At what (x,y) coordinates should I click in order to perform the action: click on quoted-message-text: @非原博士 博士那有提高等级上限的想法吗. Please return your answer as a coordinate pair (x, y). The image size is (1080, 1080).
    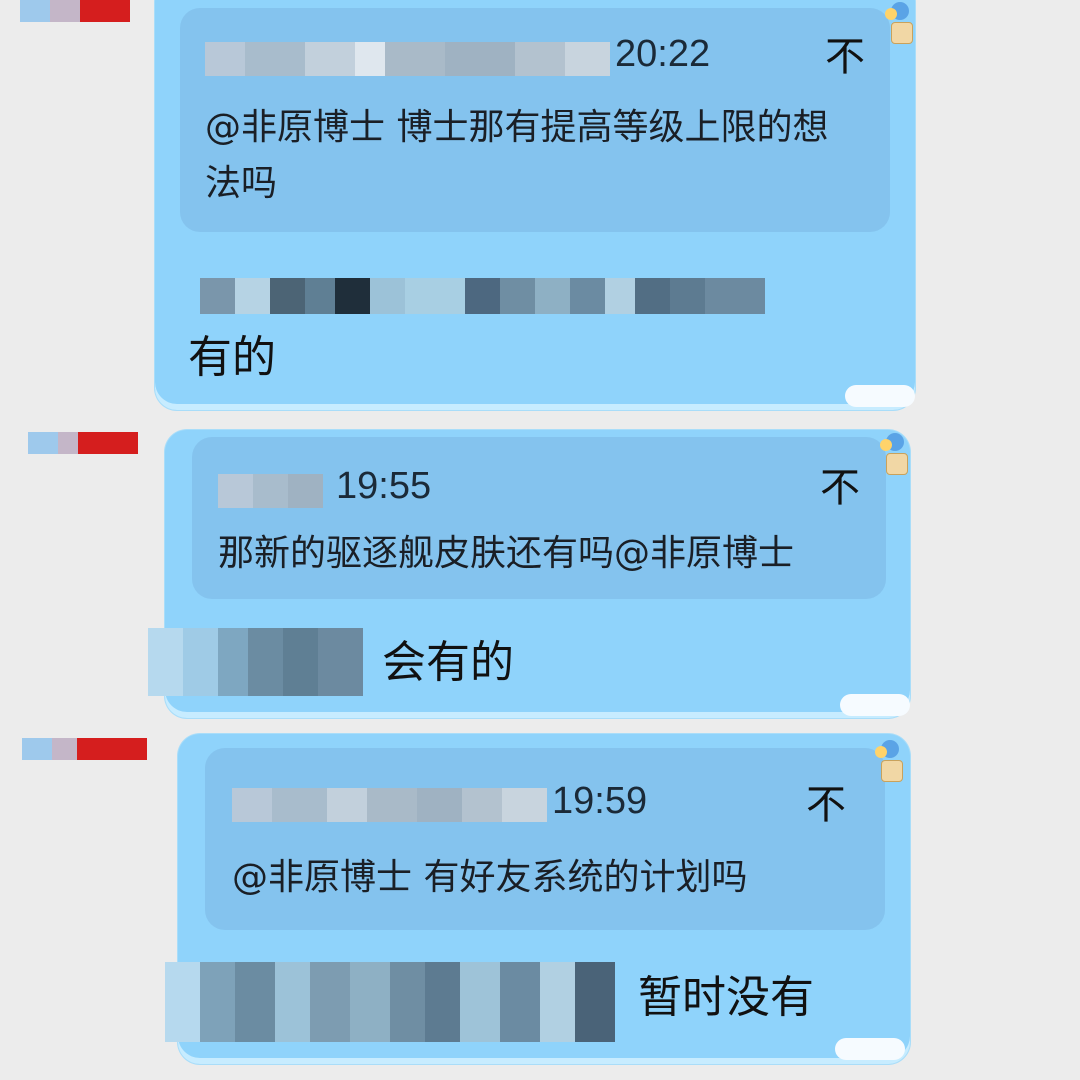
    Looking at the image, I should click on (517, 155).